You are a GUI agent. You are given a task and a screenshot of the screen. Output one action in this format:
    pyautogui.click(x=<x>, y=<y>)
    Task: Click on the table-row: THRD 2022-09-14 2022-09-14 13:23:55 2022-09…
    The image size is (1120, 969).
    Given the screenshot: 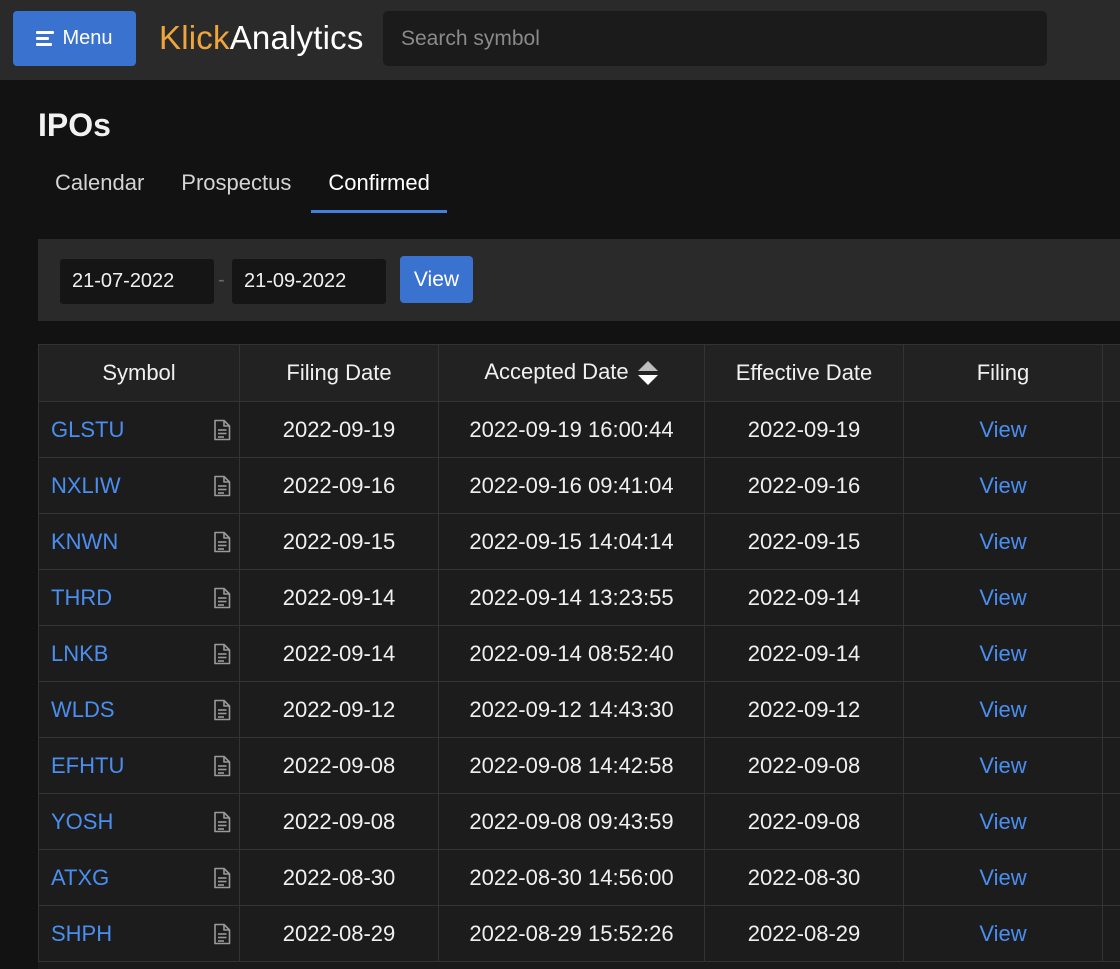 What is the action you would take?
    pyautogui.click(x=579, y=597)
    